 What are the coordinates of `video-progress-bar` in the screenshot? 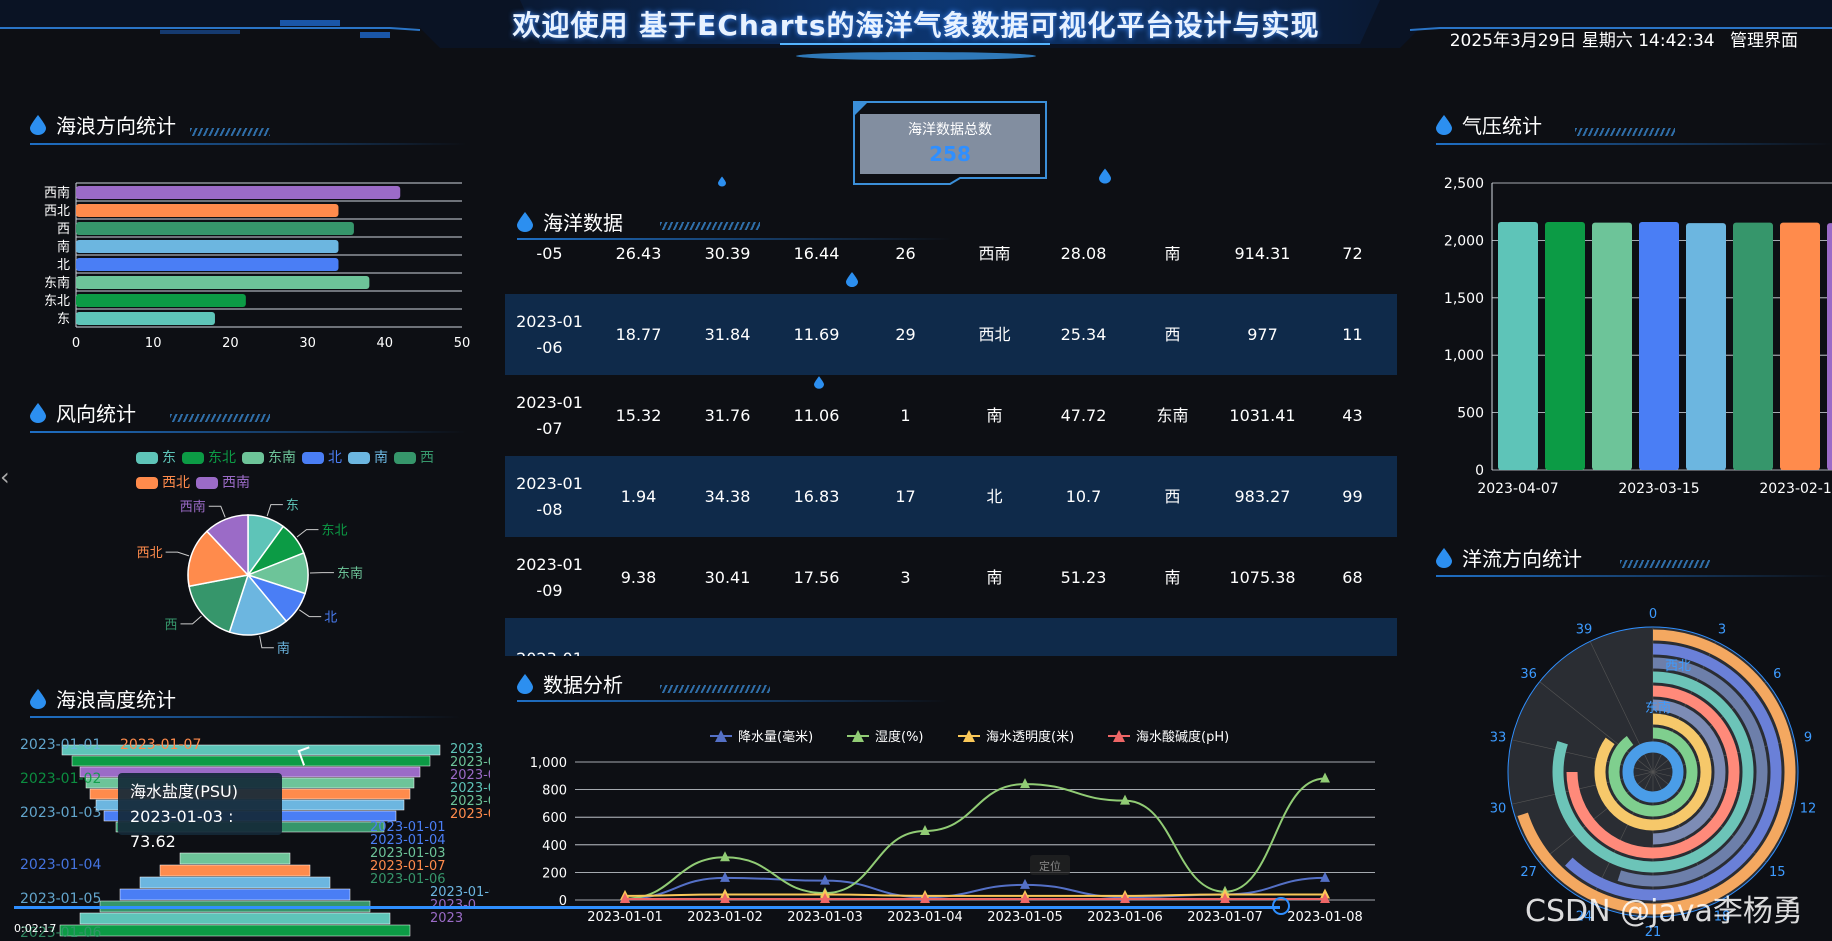 It's located at (647, 907).